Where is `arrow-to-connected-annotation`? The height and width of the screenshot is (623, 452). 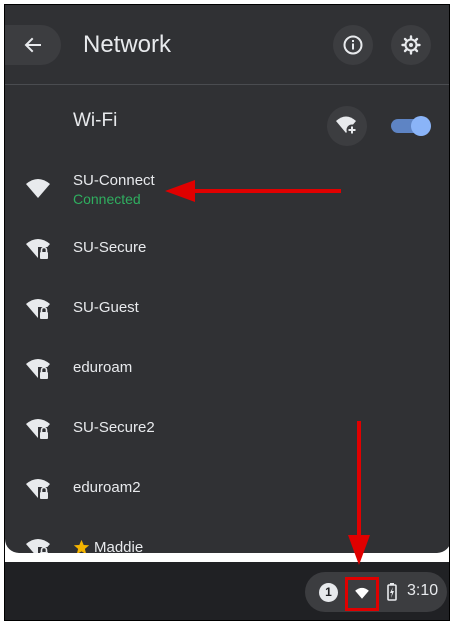
arrow-to-connected-annotation is located at coordinates (253, 191).